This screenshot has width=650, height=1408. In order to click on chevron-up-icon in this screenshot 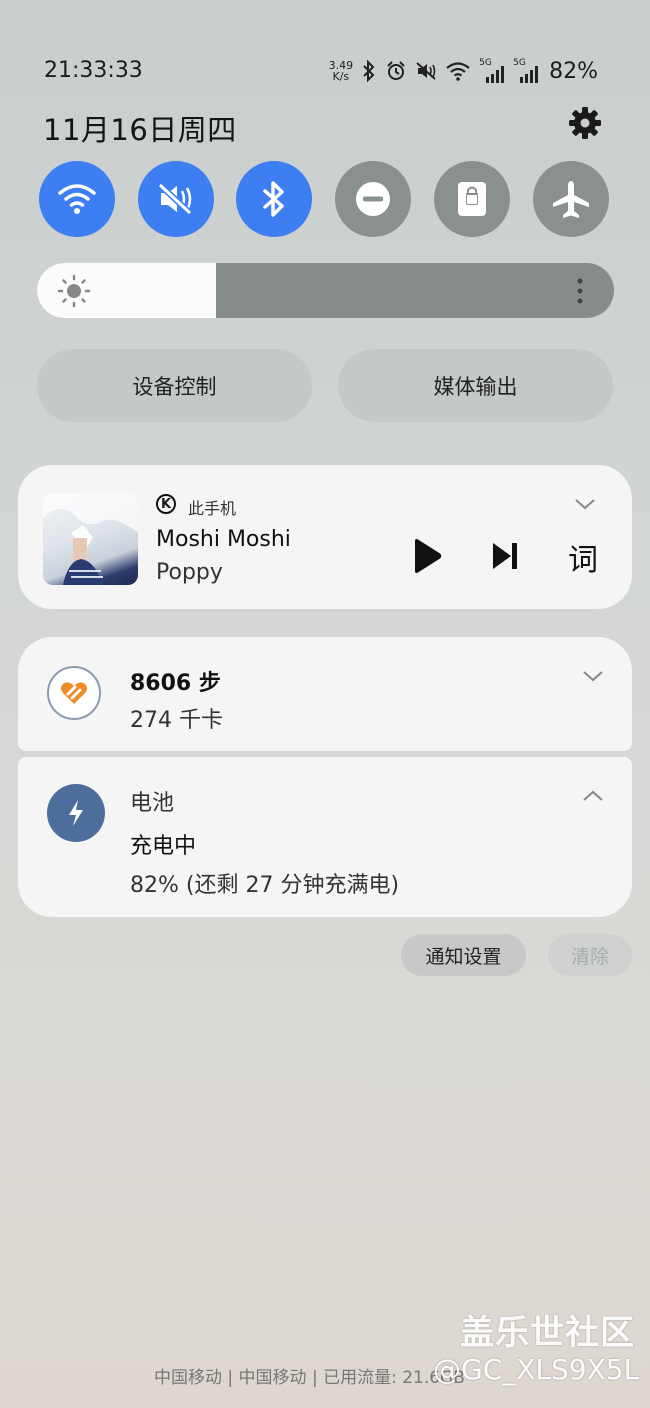, I will do `click(593, 796)`.